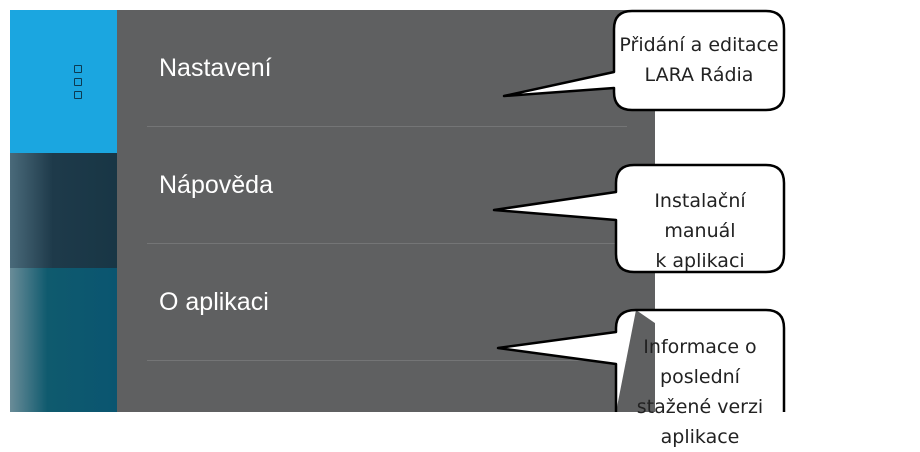 The height and width of the screenshot is (452, 920). I want to click on menu-item-label: Nastavení, so click(215, 68).